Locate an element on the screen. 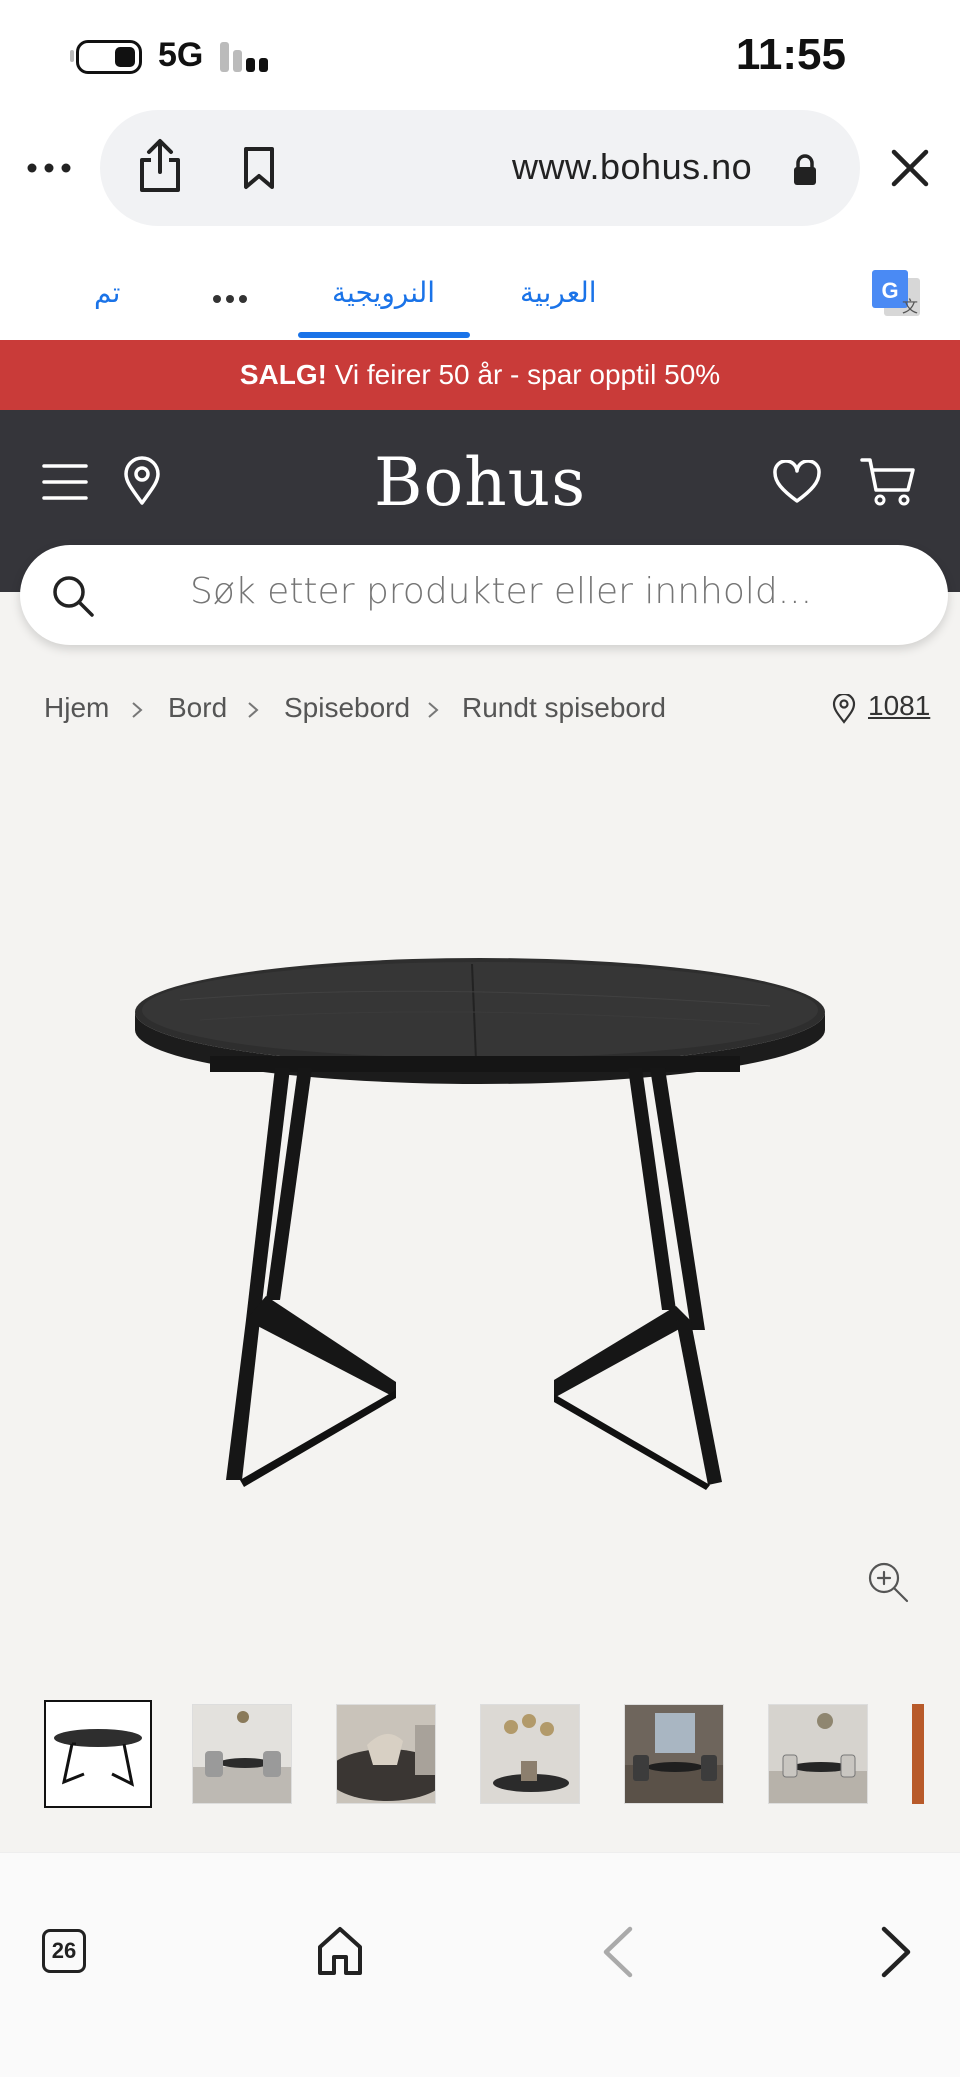 This screenshot has width=960, height=2077. translate-lang-arabic: العربية is located at coordinates (558, 292).